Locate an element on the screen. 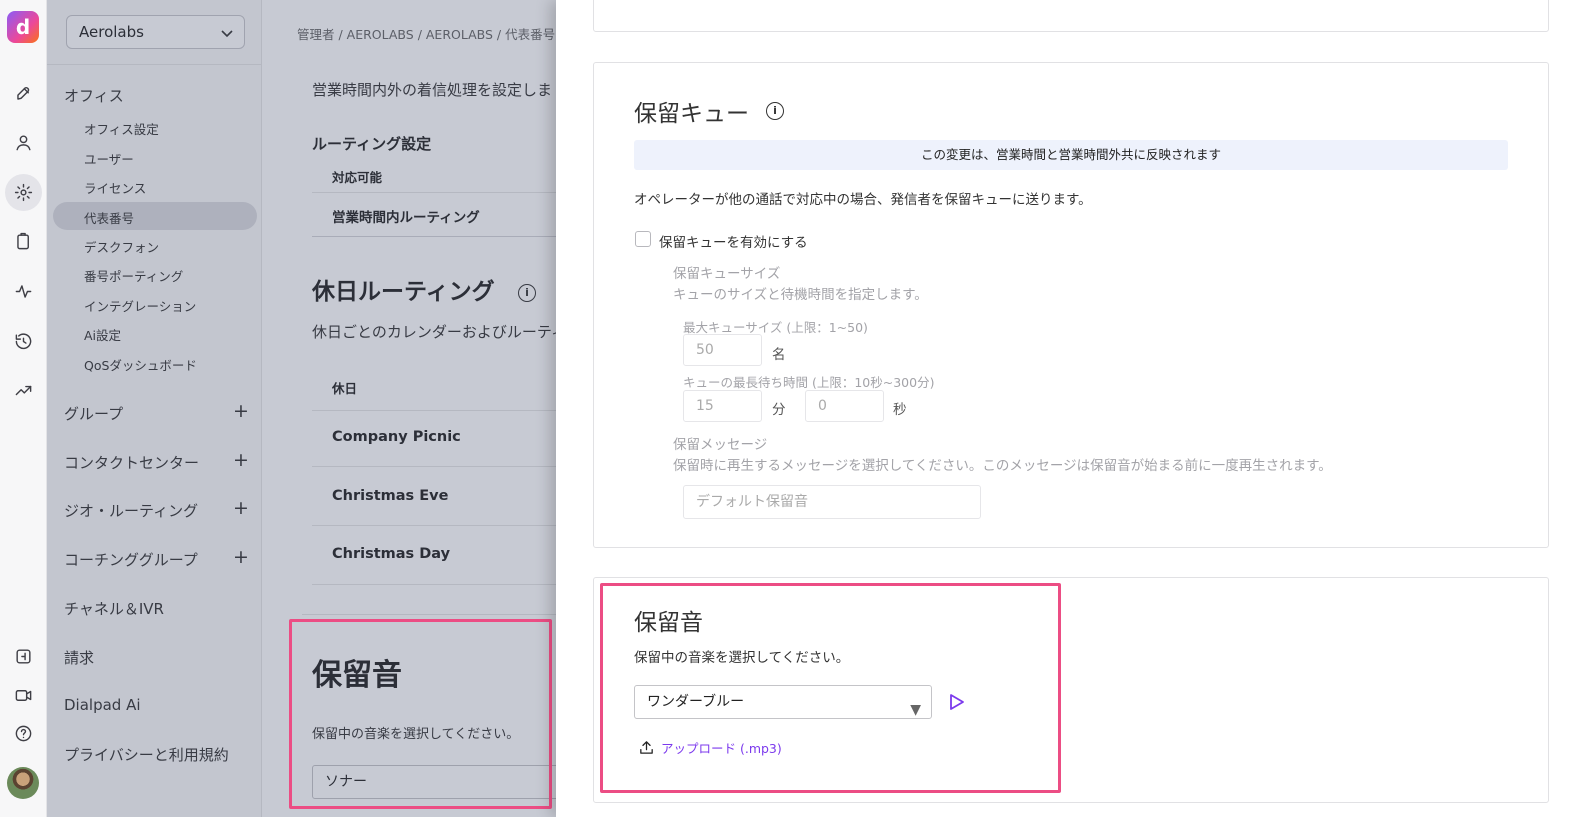 The width and height of the screenshot is (1578, 817). sidebar-section-geo-routing: ジオ・ルーティング is located at coordinates (131, 510).